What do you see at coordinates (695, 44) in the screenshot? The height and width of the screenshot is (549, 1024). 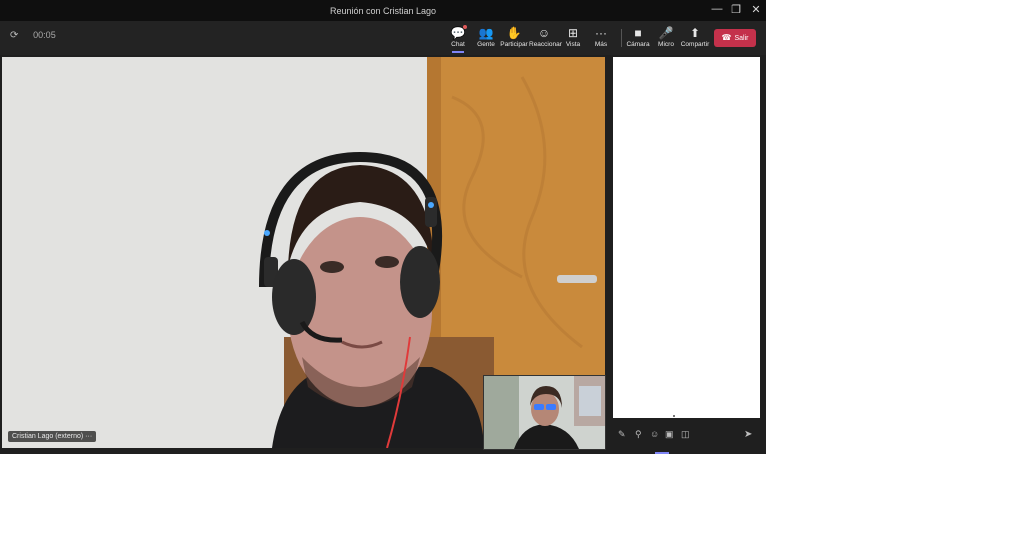 I see `share-button-label: Compartir` at bounding box center [695, 44].